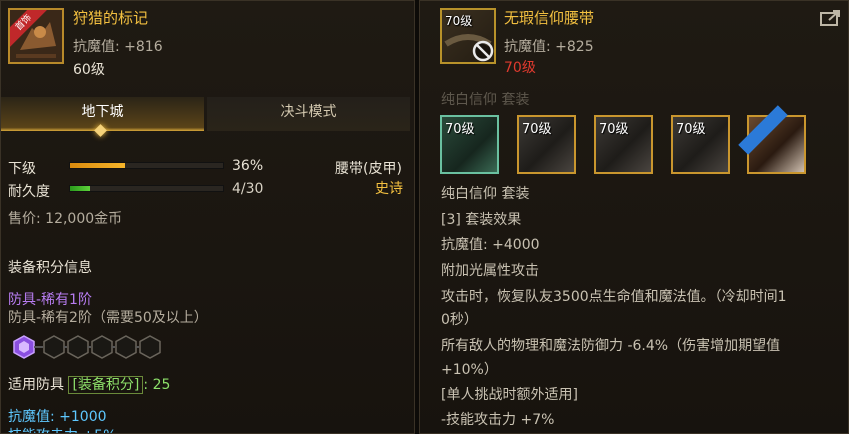  I want to click on effect-heal-cont: 0秒）, so click(459, 320).